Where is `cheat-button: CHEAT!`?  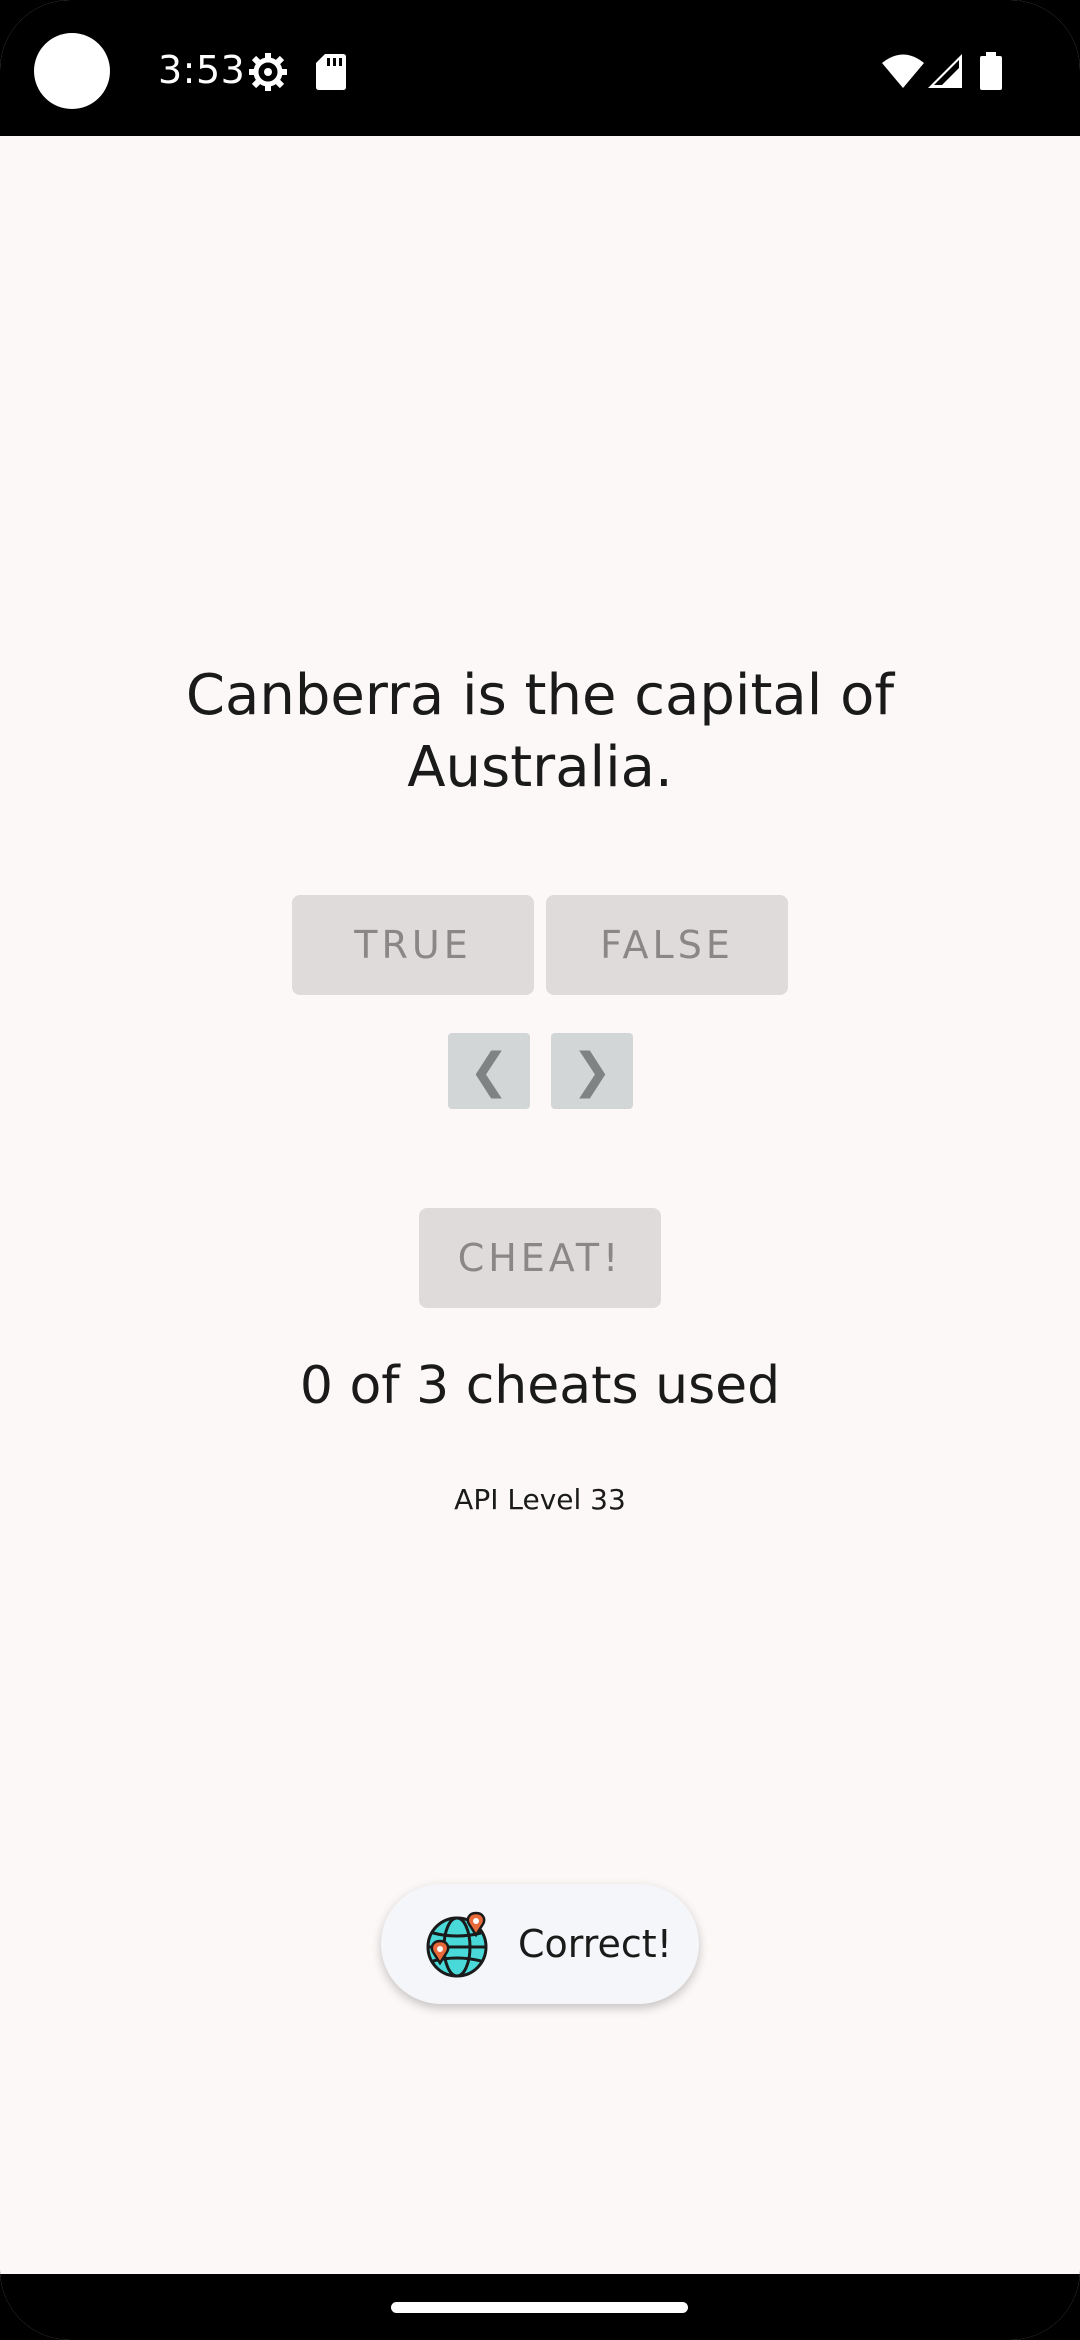
cheat-button: CHEAT! is located at coordinates (540, 1258).